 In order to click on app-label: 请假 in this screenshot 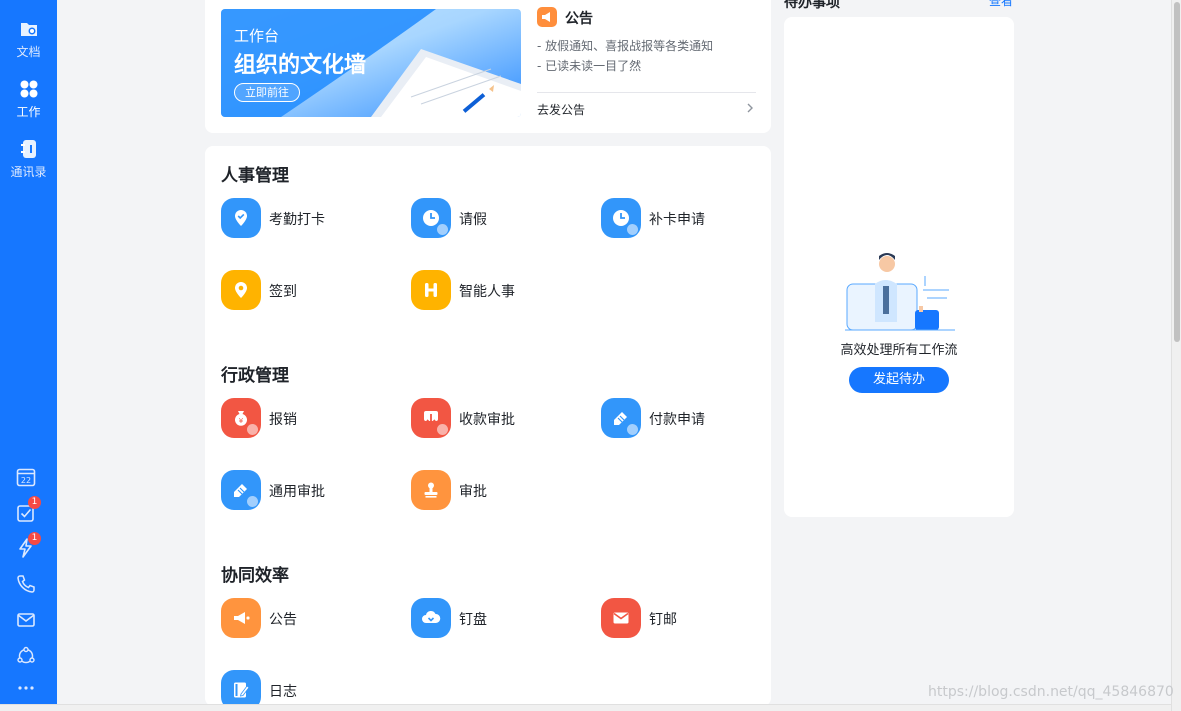, I will do `click(473, 220)`.